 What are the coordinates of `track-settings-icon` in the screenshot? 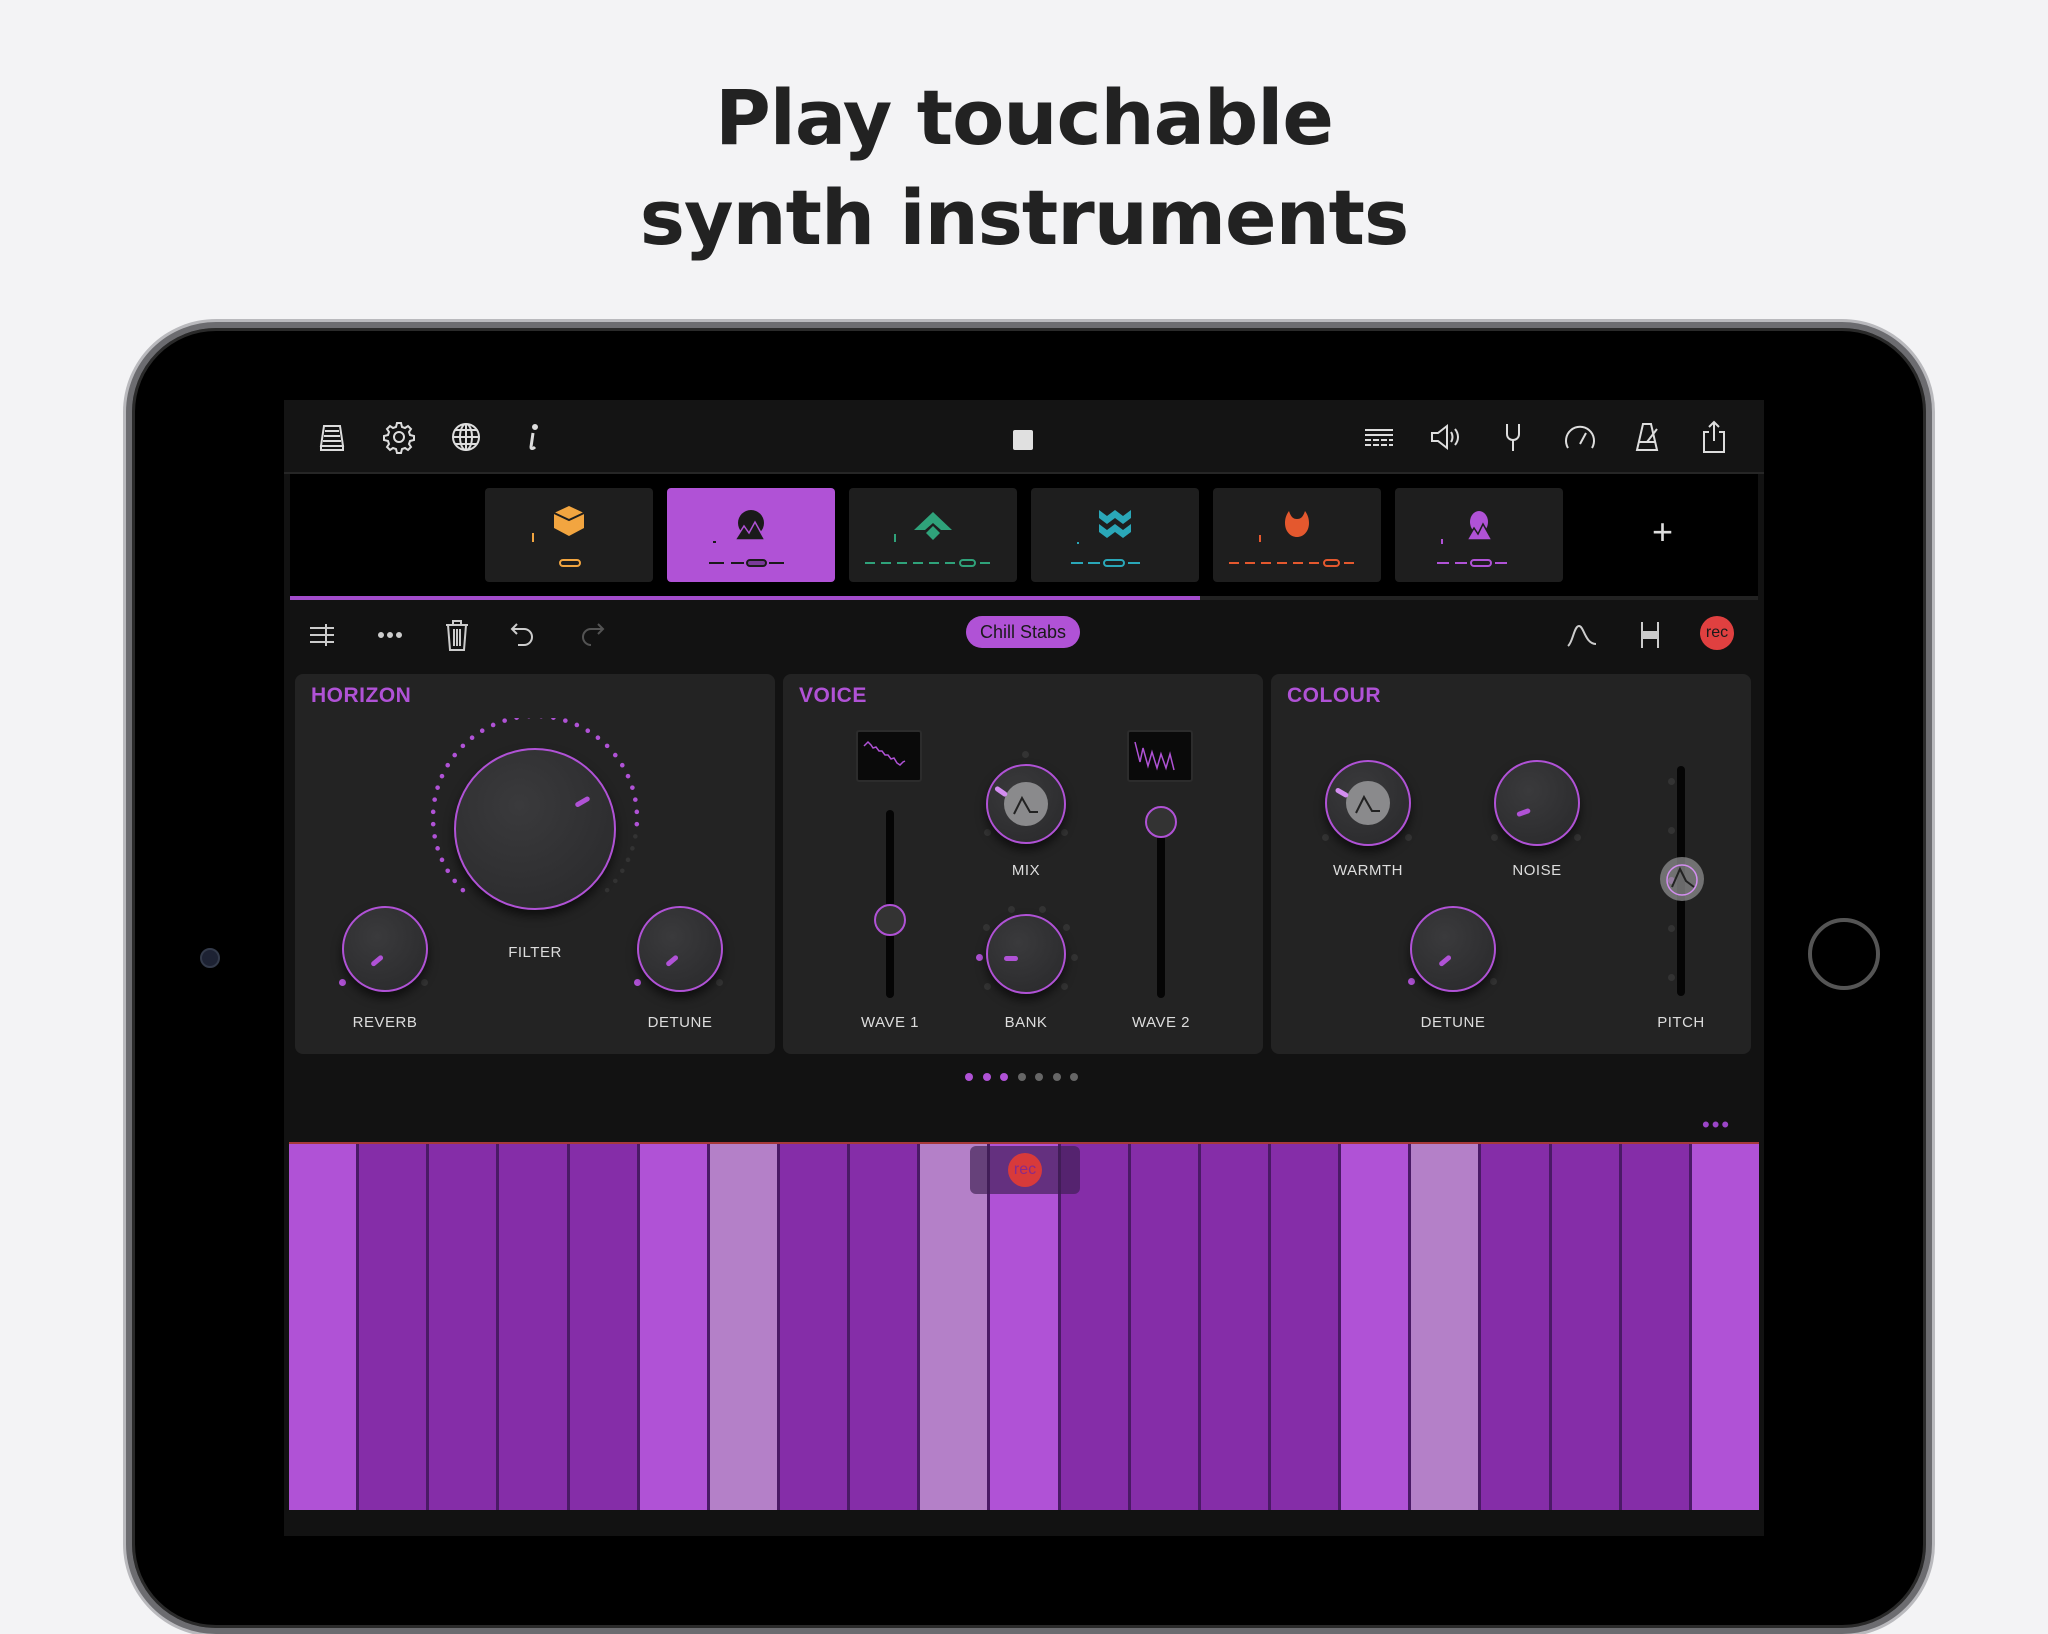 It's located at (323, 635).